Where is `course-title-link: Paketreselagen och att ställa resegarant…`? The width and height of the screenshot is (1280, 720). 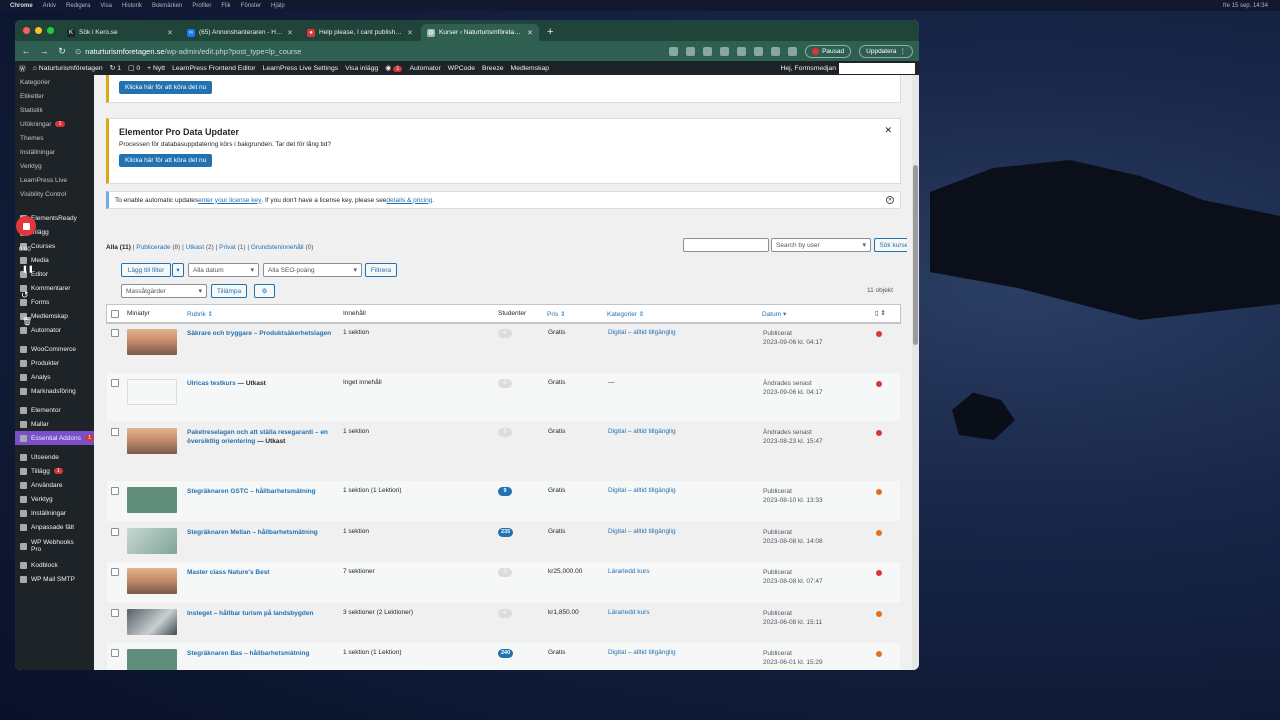
course-title-link: Paketreselagen och att ställa resegarant… is located at coordinates (261, 437).